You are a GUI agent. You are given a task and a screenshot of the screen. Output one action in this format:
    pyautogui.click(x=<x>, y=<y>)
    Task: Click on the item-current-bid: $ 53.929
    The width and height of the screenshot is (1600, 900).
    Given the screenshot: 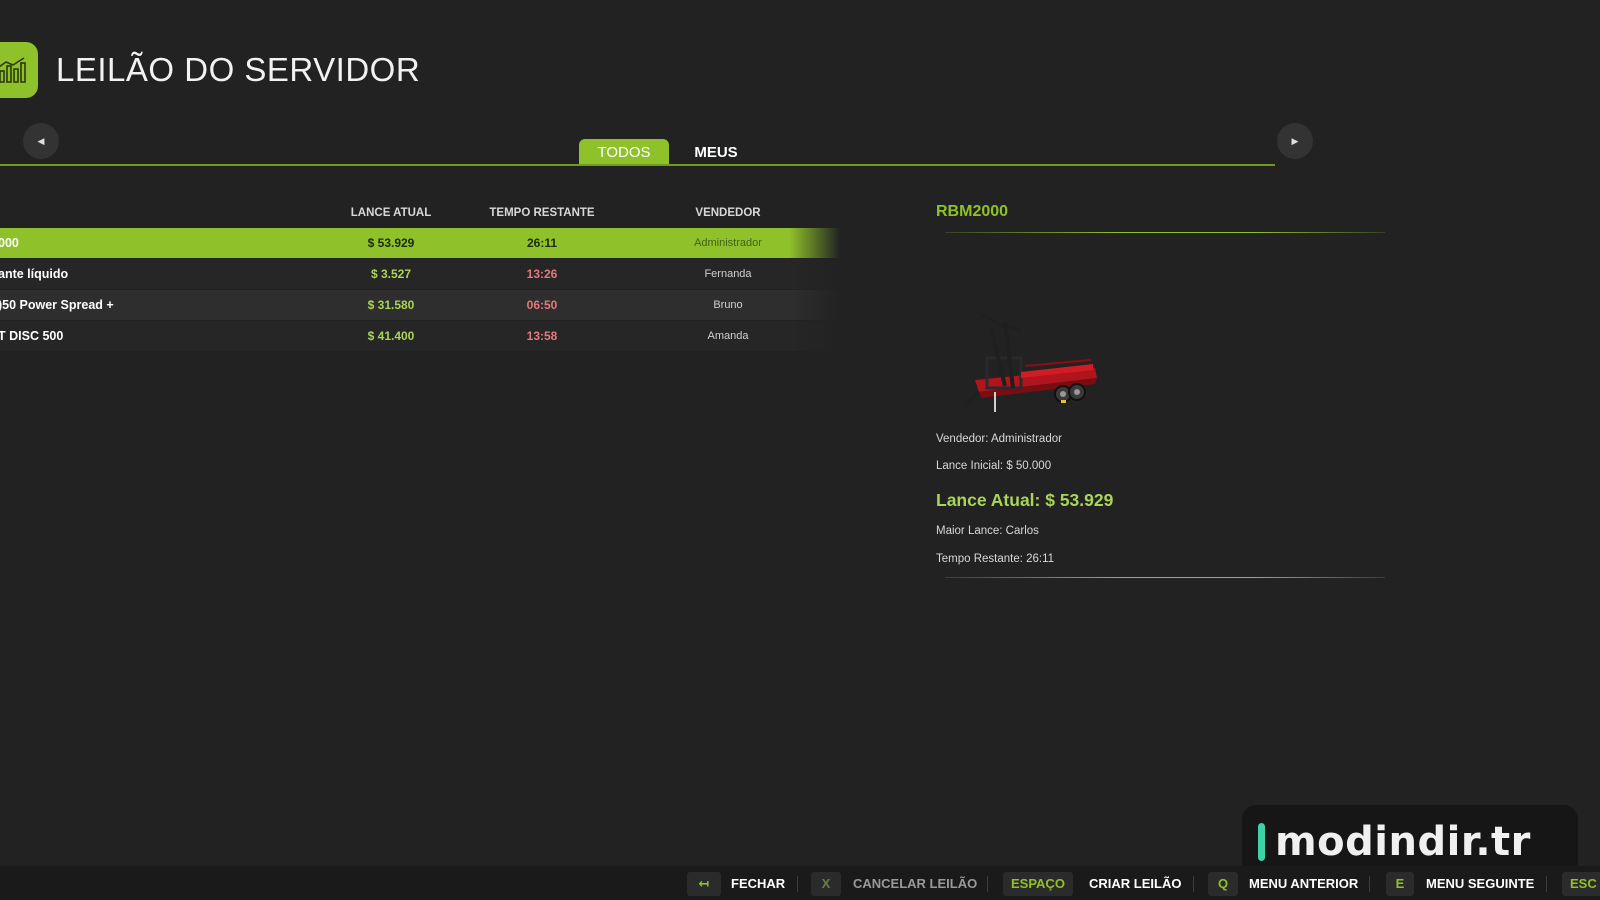 What is the action you would take?
    pyautogui.click(x=391, y=243)
    